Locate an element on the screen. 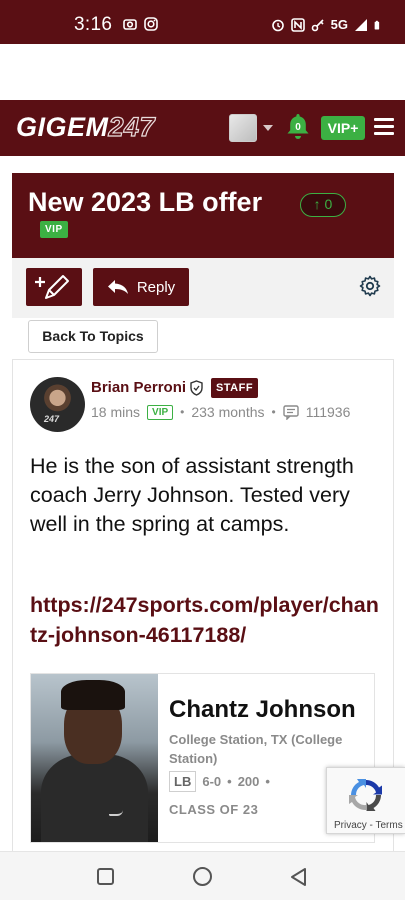 This screenshot has height=900, width=405. compose-icon is located at coordinates (52, 287).